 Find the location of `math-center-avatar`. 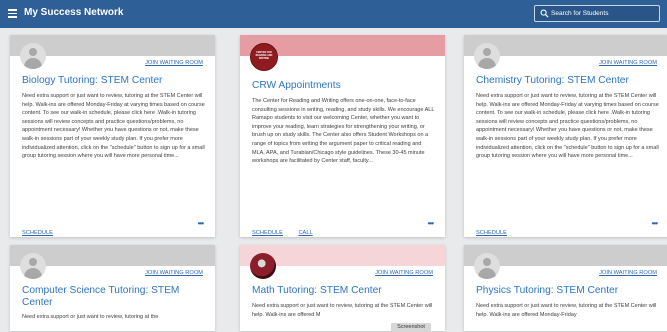

math-center-avatar is located at coordinates (263, 266).